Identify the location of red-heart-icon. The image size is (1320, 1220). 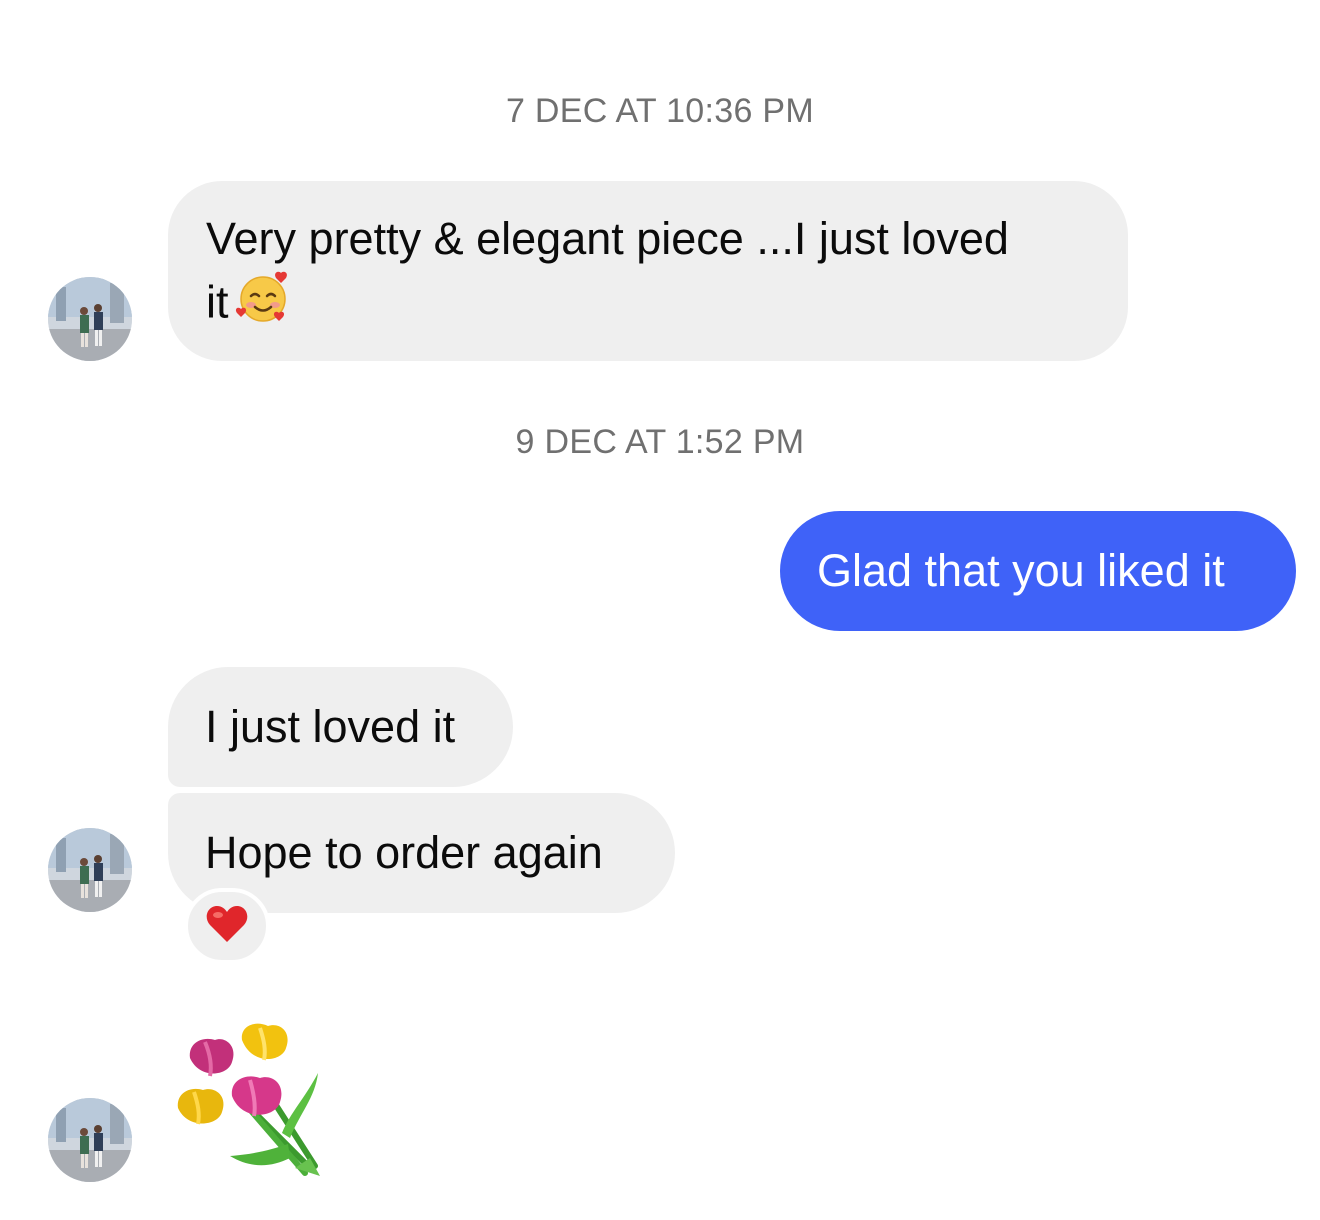
(227, 926).